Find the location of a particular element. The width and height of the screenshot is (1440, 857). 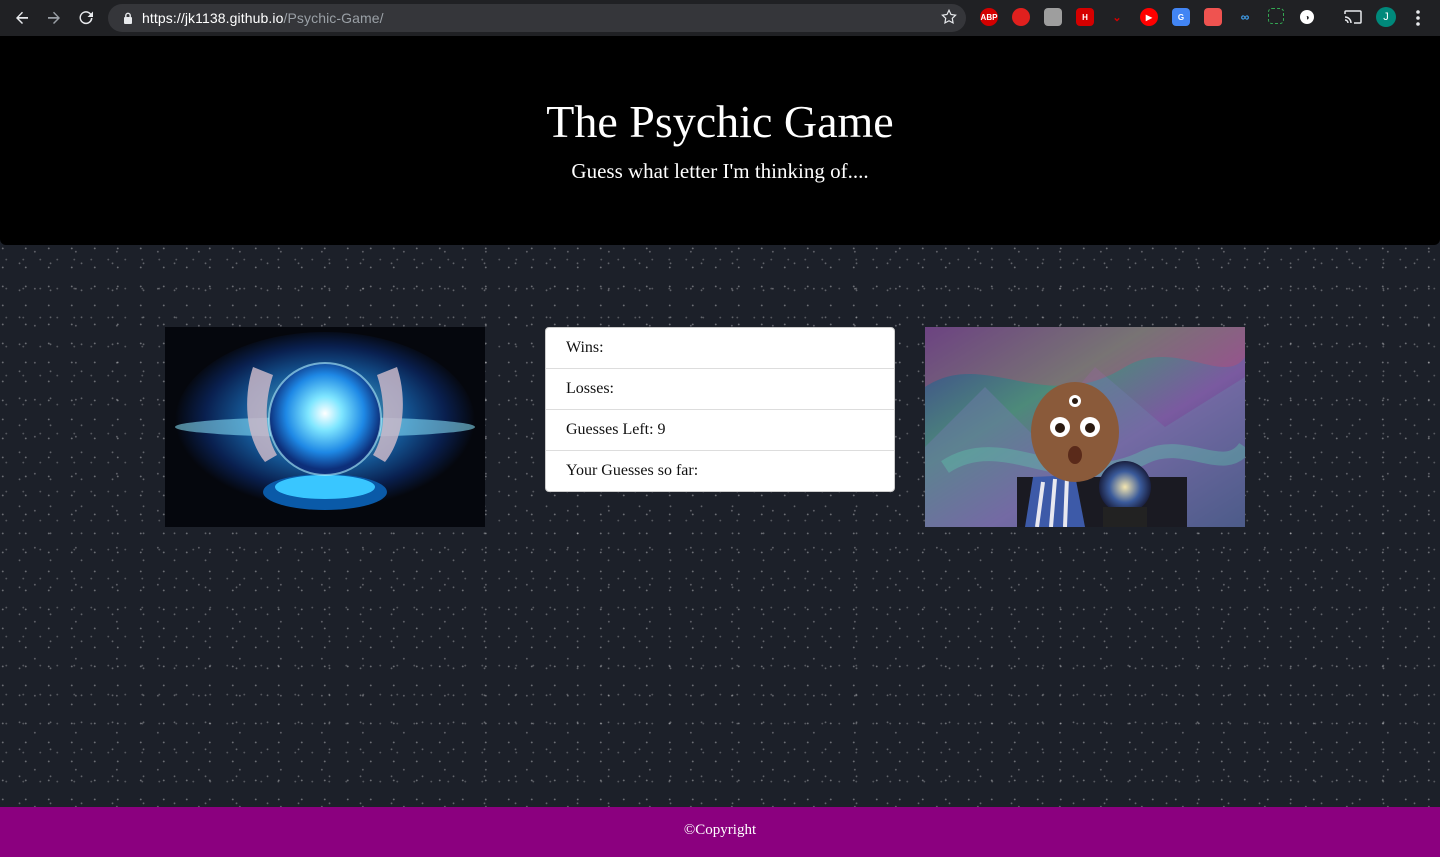

youtube-extension-icon: ▶ is located at coordinates (1149, 17).